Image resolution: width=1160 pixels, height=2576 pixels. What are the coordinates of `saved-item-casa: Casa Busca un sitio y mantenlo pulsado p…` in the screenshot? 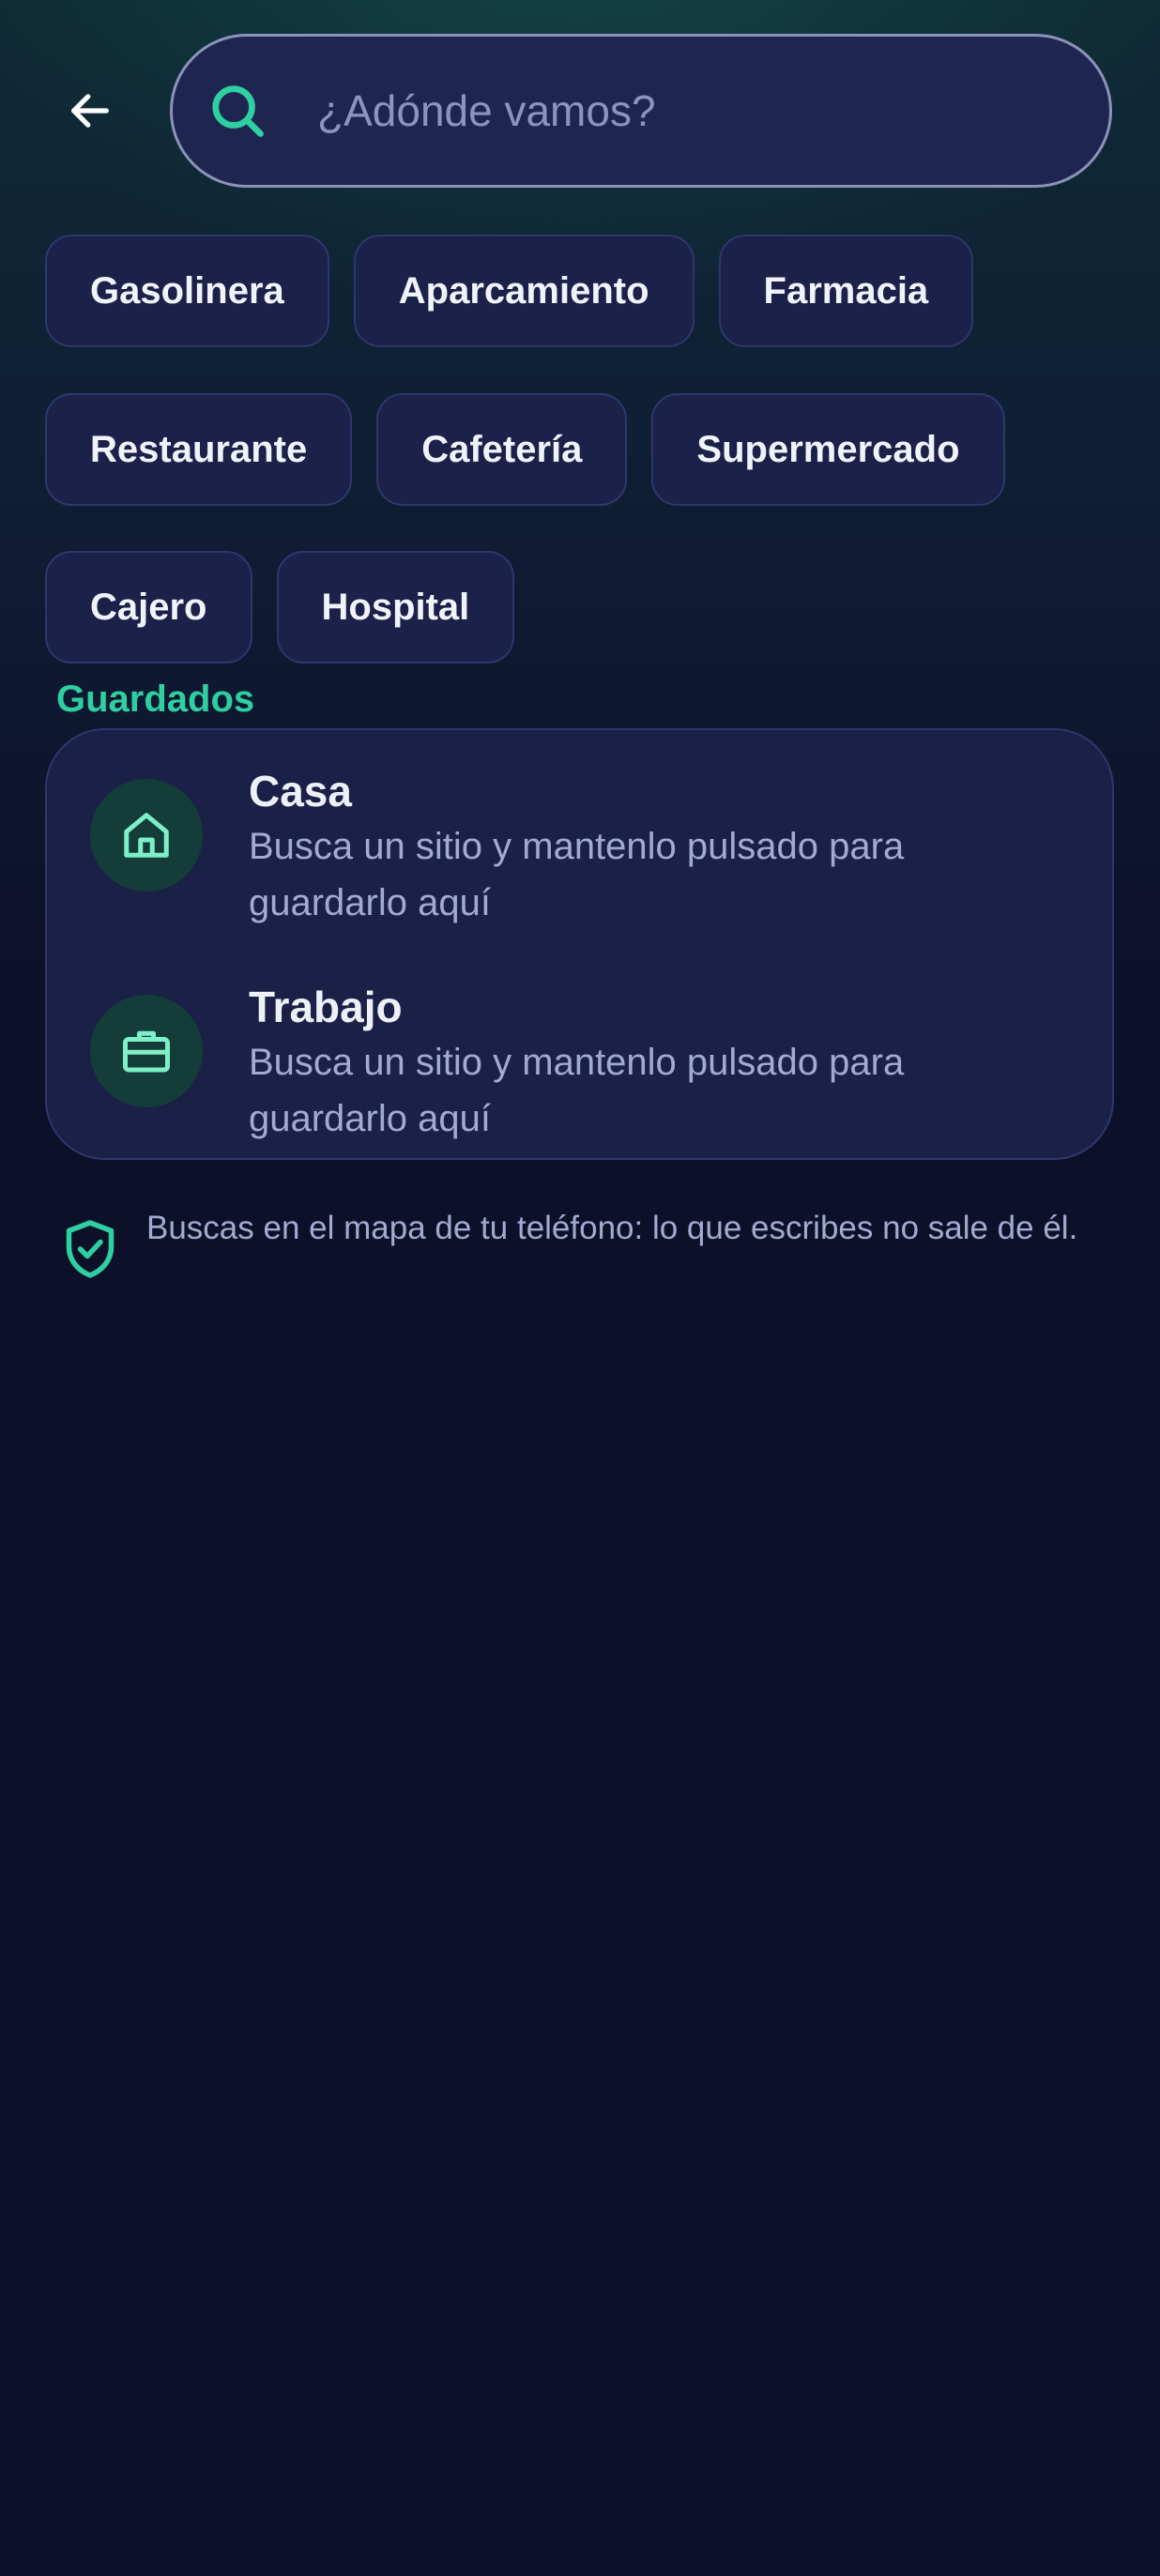 It's located at (579, 852).